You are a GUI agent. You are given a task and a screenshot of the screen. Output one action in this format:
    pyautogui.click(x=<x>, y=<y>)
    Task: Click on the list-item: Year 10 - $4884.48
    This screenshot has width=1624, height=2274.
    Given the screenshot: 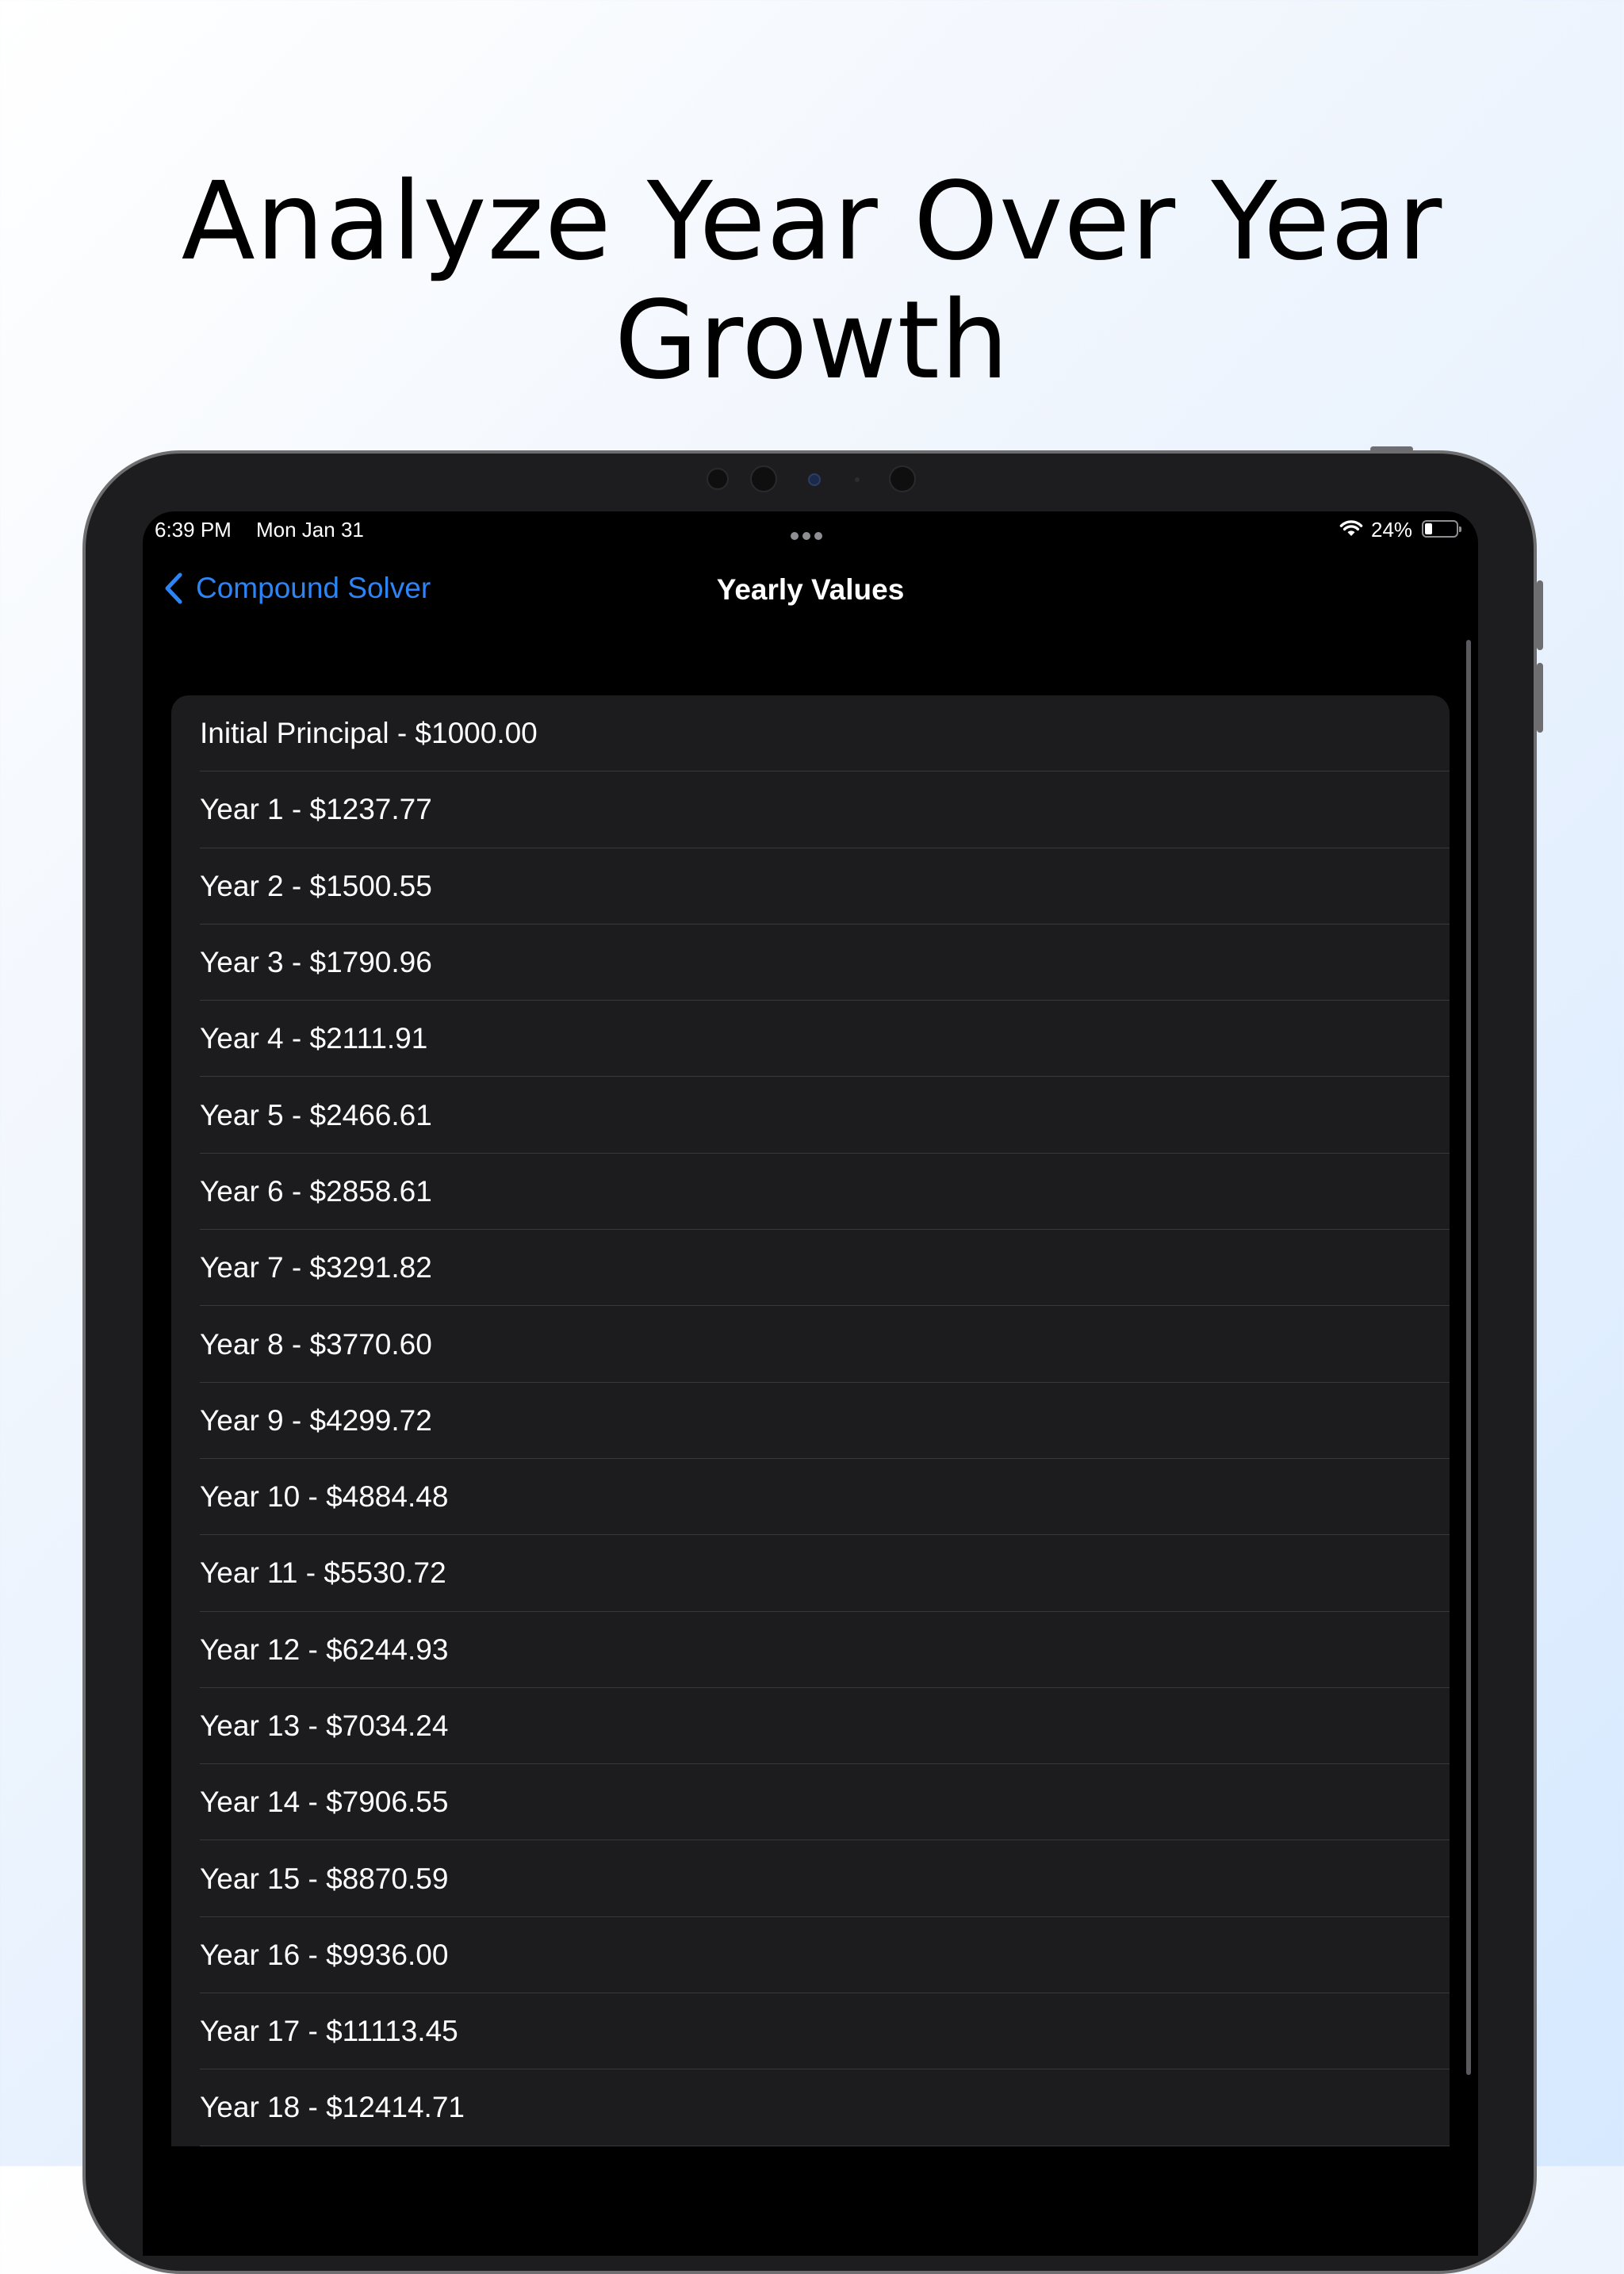 What is the action you would take?
    pyautogui.click(x=810, y=1497)
    